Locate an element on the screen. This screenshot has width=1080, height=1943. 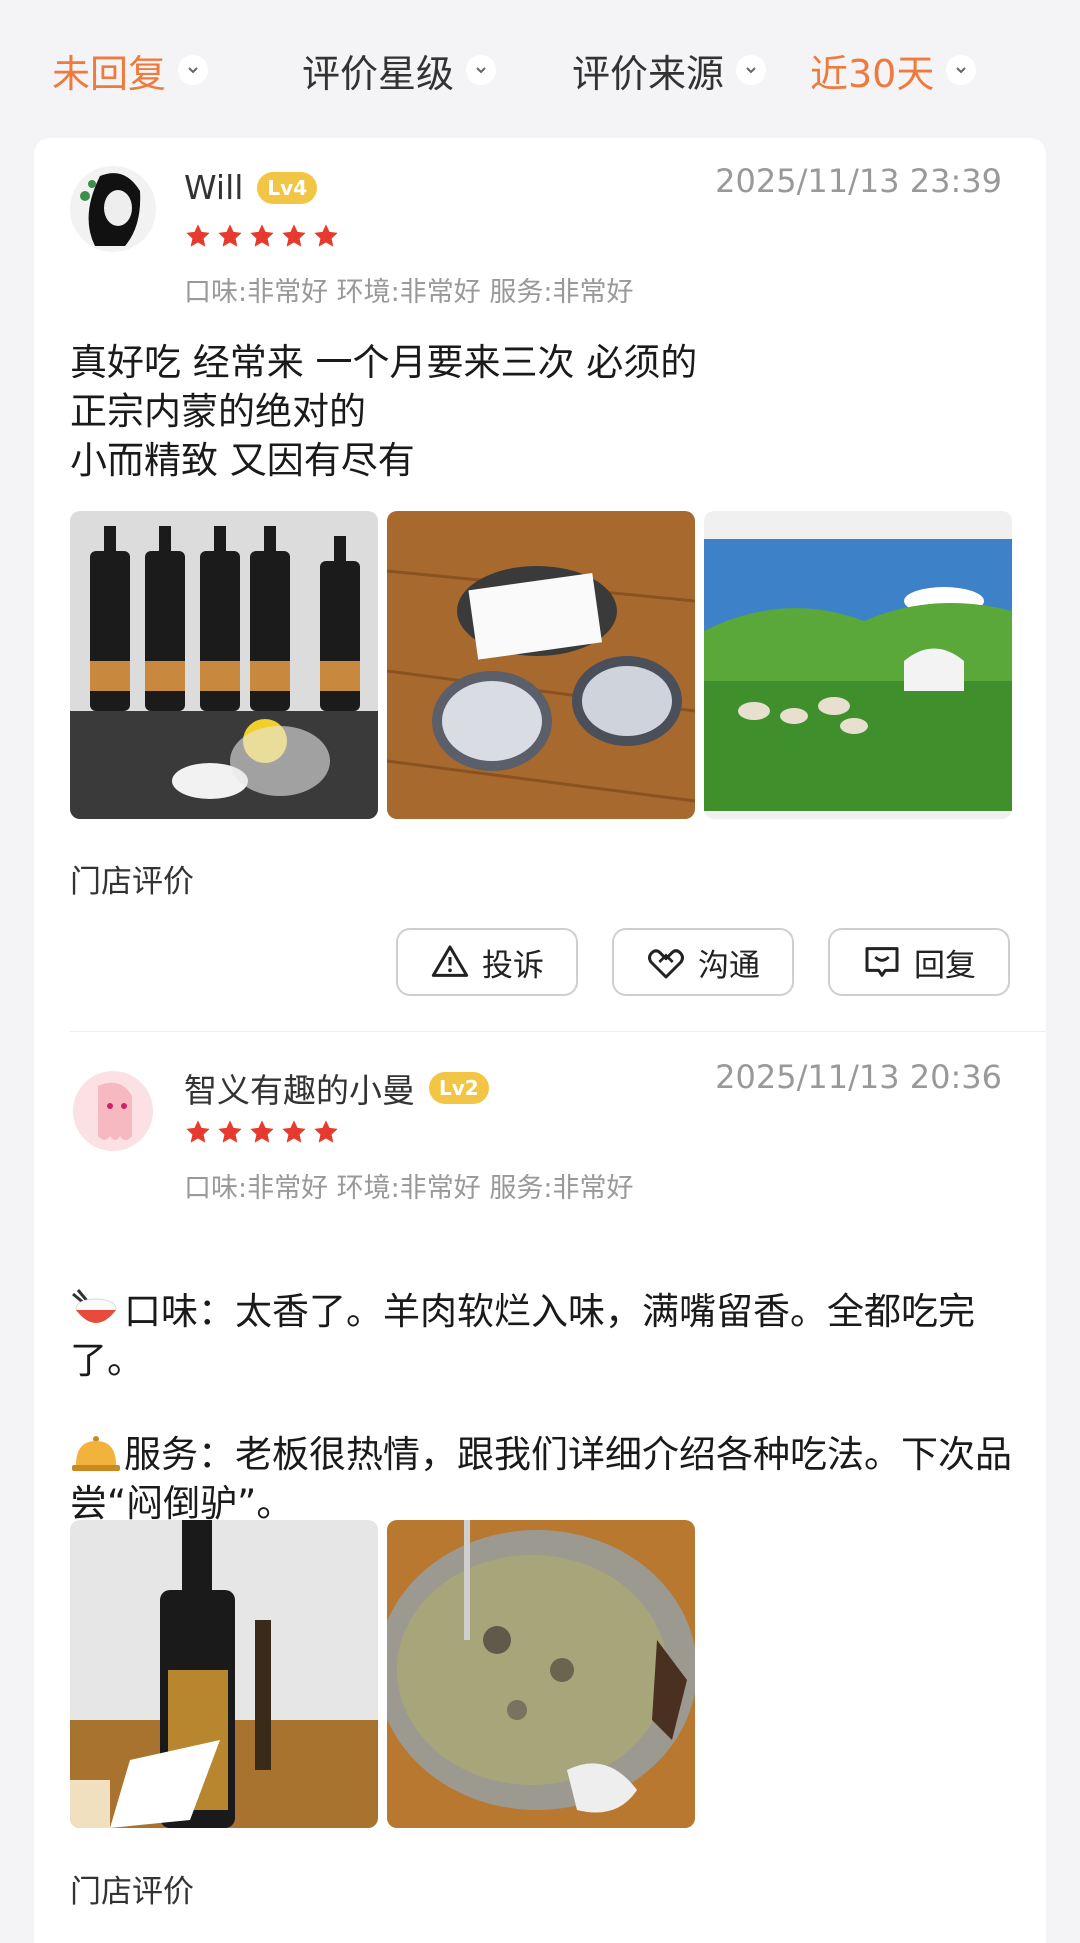
filter-rating: 评价星级 is located at coordinates (399, 70).